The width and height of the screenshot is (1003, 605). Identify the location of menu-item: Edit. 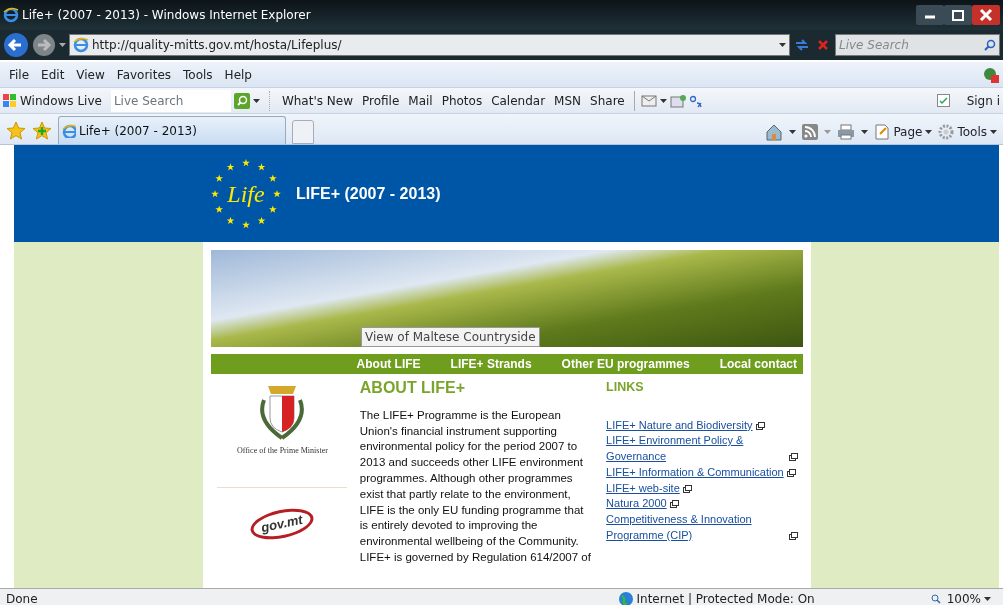
(53, 74).